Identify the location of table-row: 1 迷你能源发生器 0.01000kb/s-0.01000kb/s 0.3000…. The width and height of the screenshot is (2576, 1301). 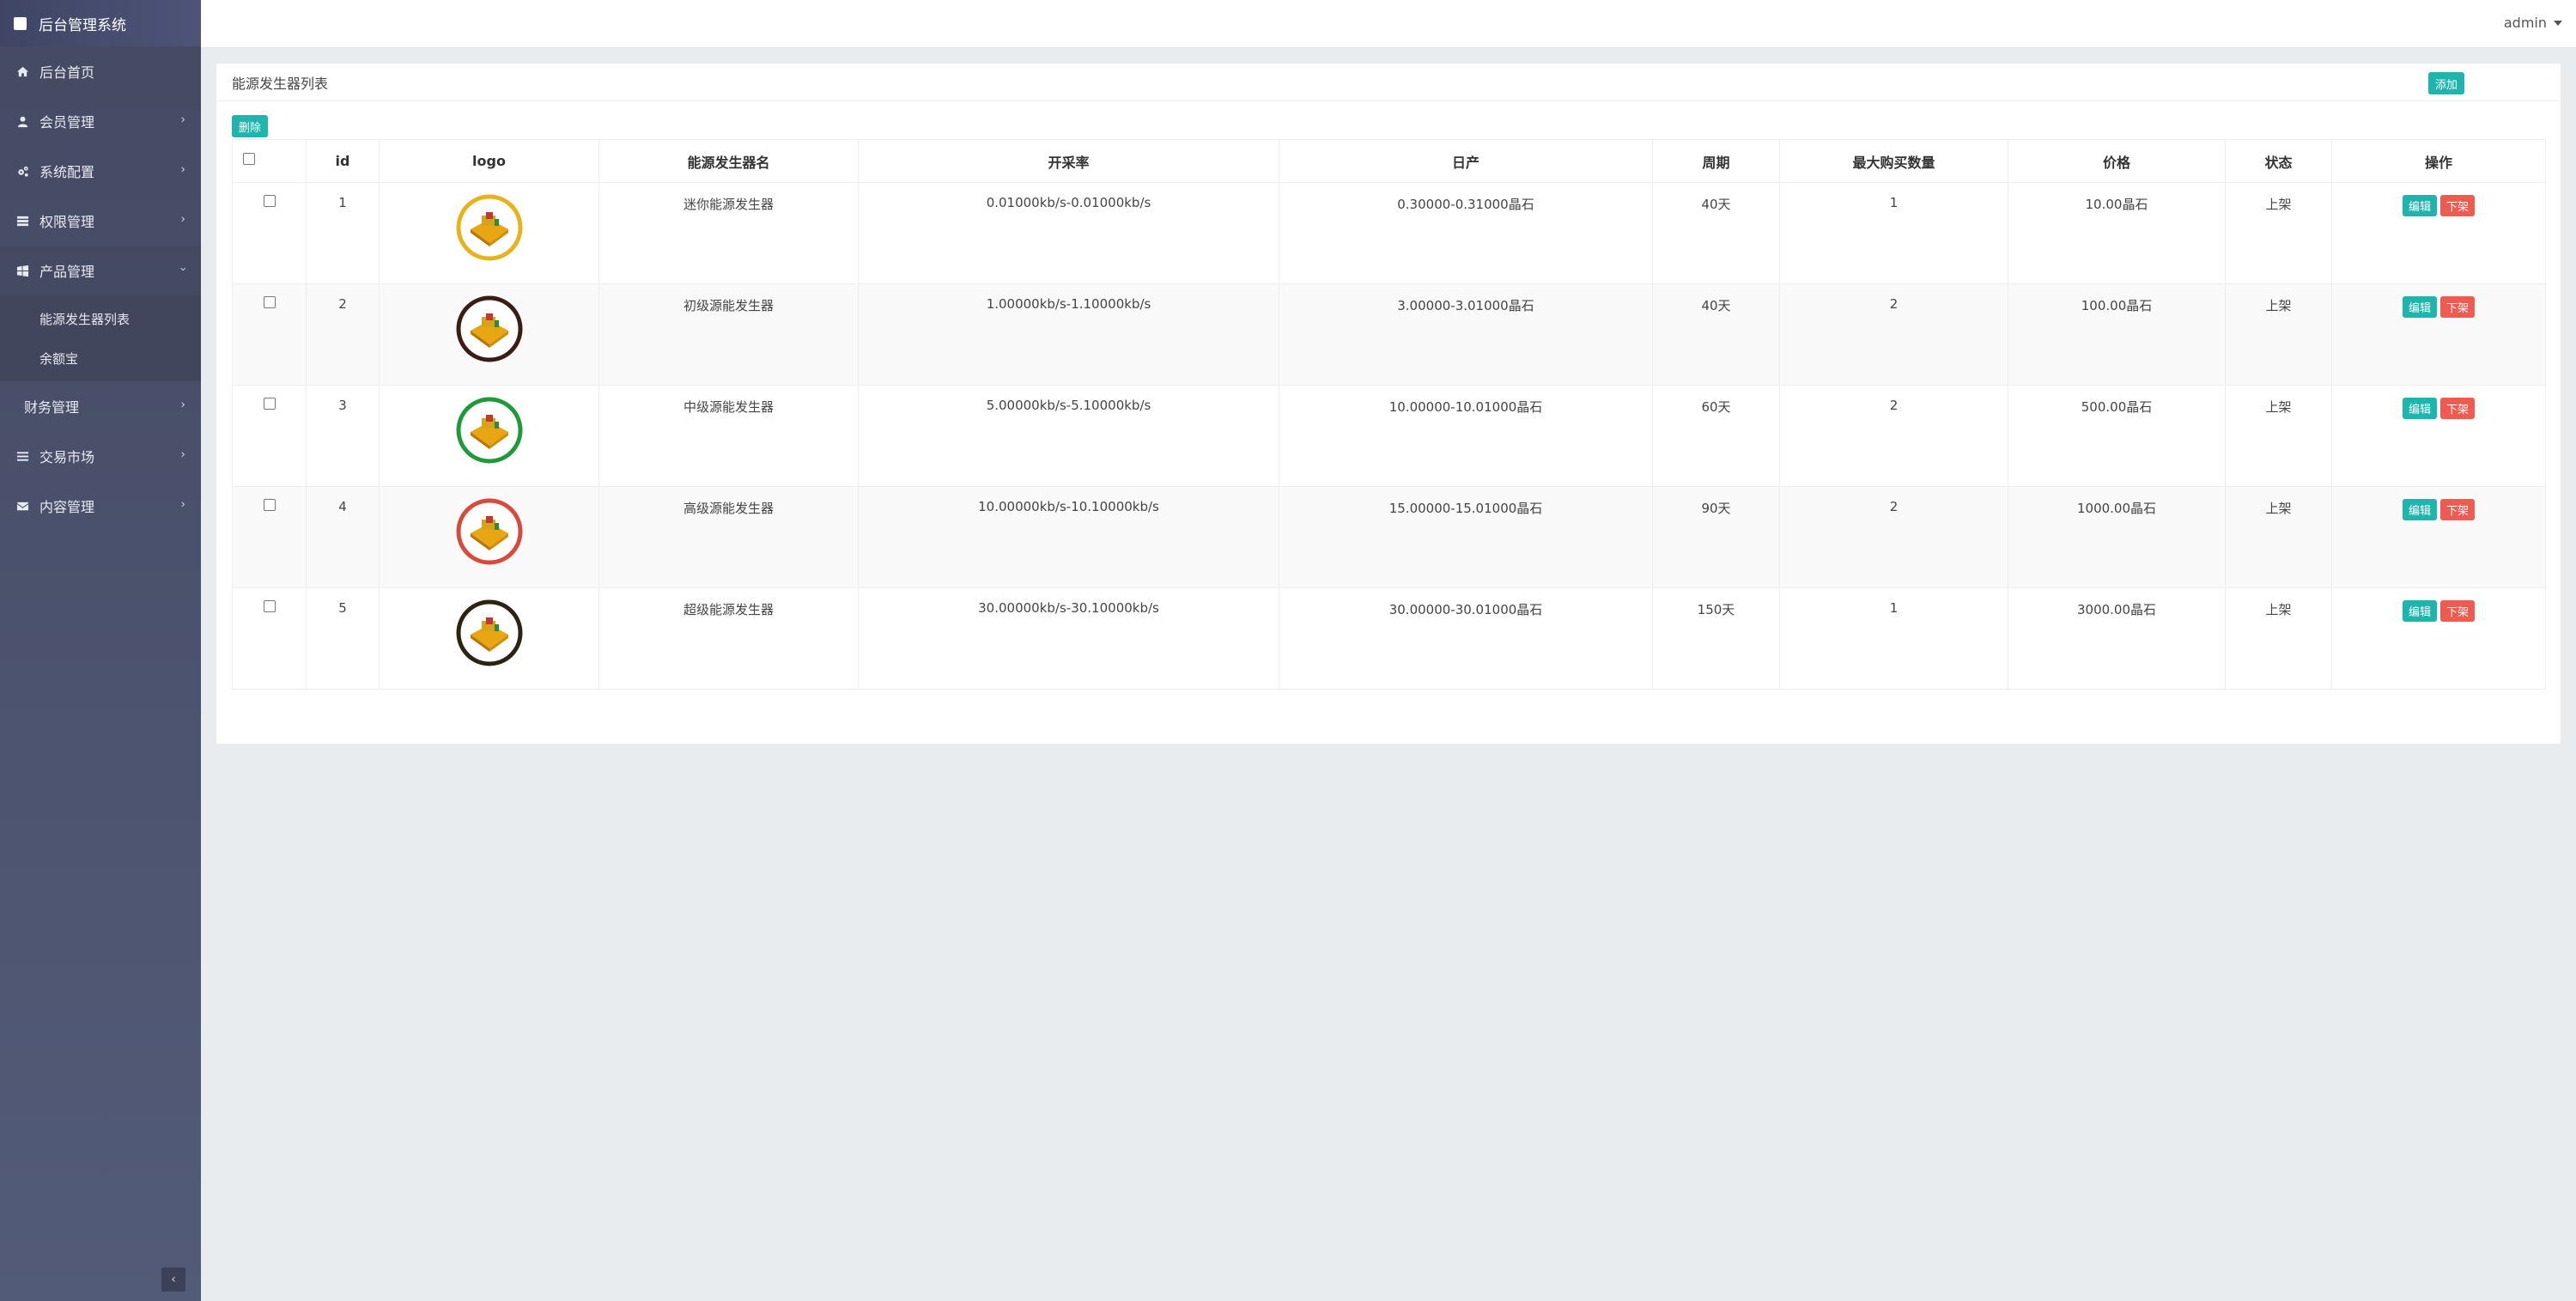
(1389, 233).